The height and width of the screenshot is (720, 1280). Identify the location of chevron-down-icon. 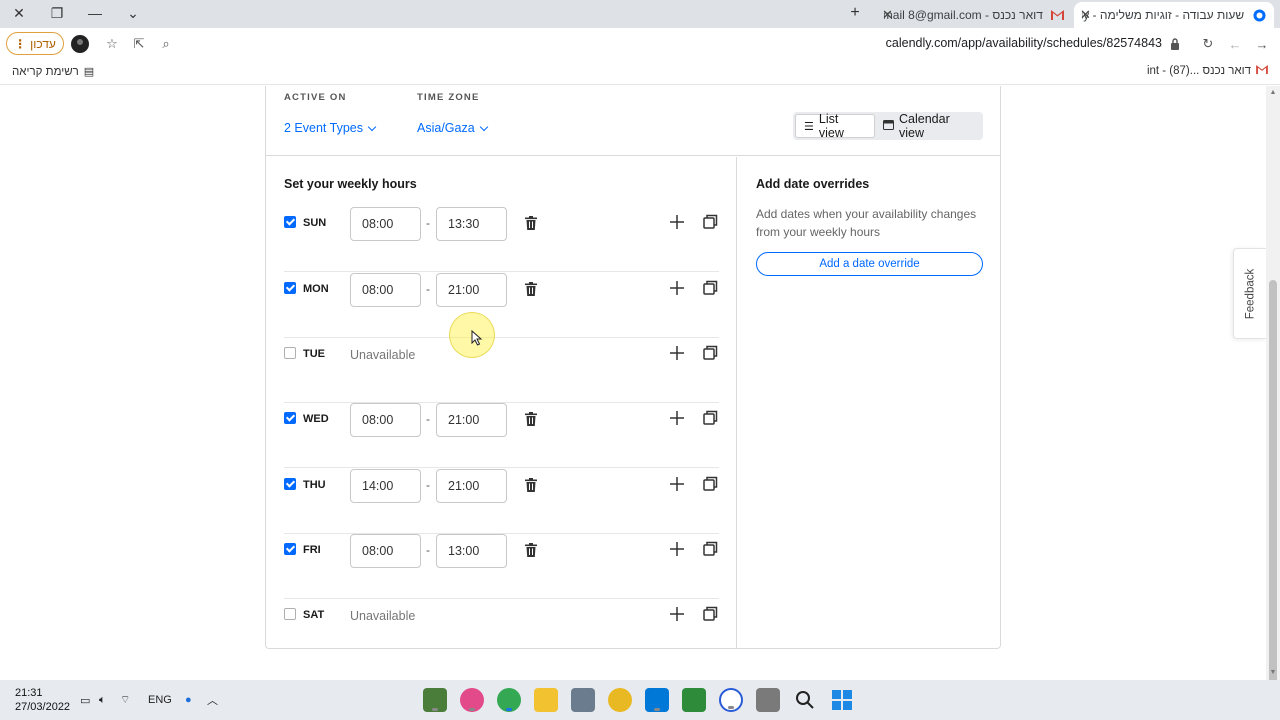
(483, 126).